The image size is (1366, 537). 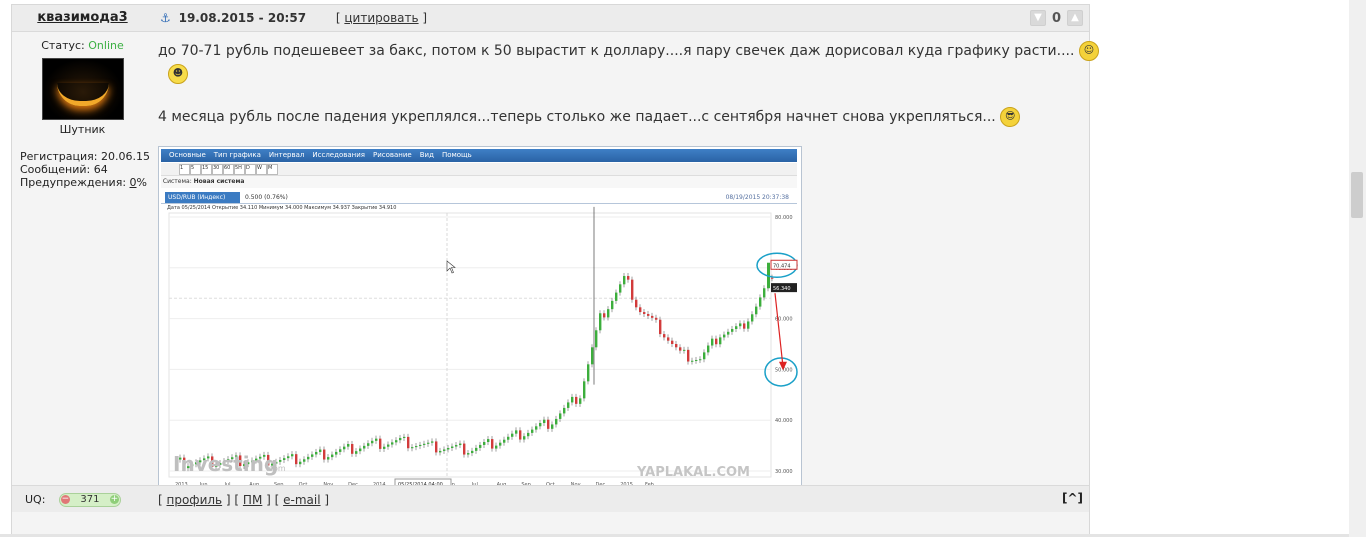 I want to click on grin-image, so click(x=82, y=94).